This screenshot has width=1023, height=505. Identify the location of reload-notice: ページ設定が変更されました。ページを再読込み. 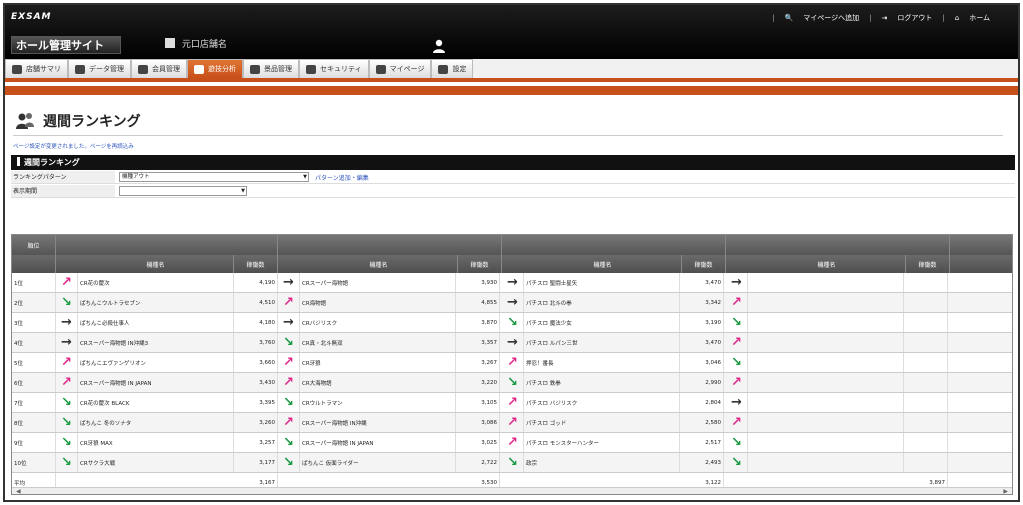
(73, 146).